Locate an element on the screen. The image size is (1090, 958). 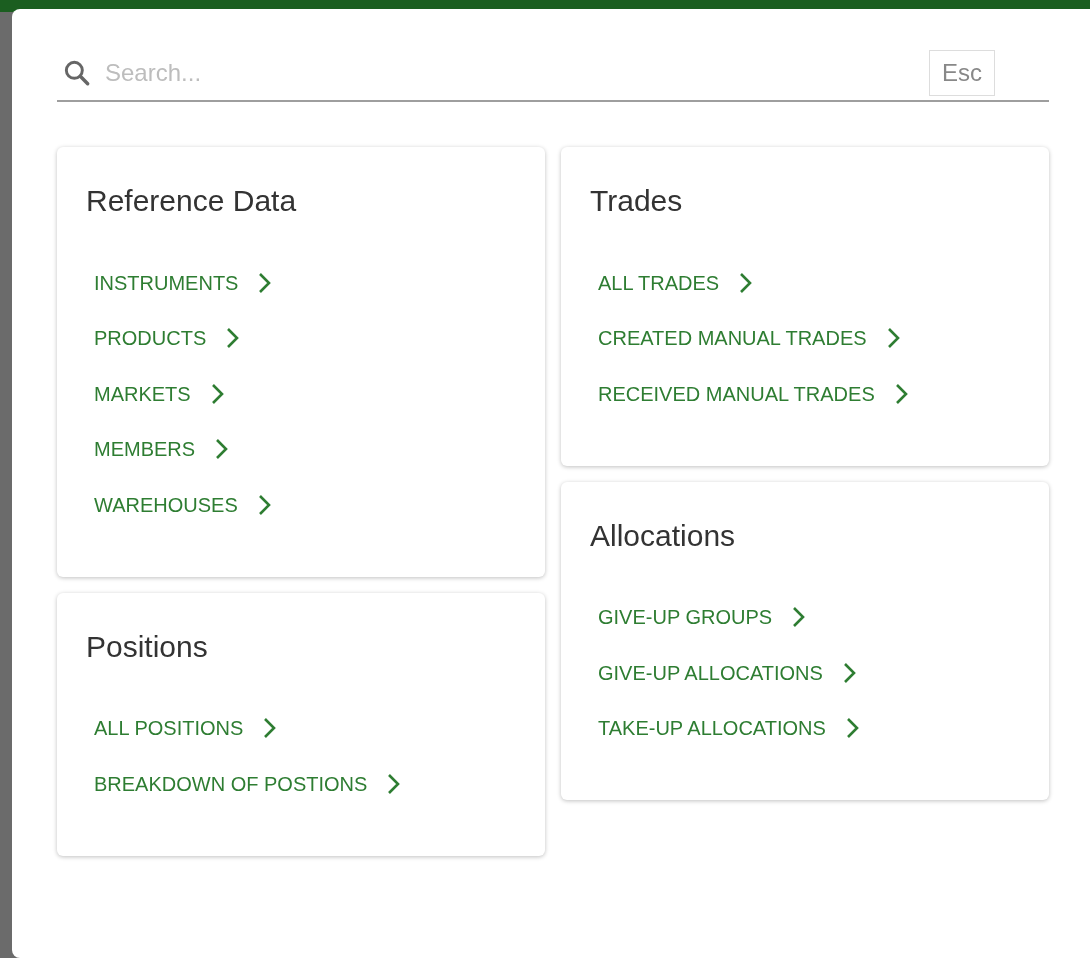
menu-link: GIVE-UP GROUPS is located at coordinates (702, 617).